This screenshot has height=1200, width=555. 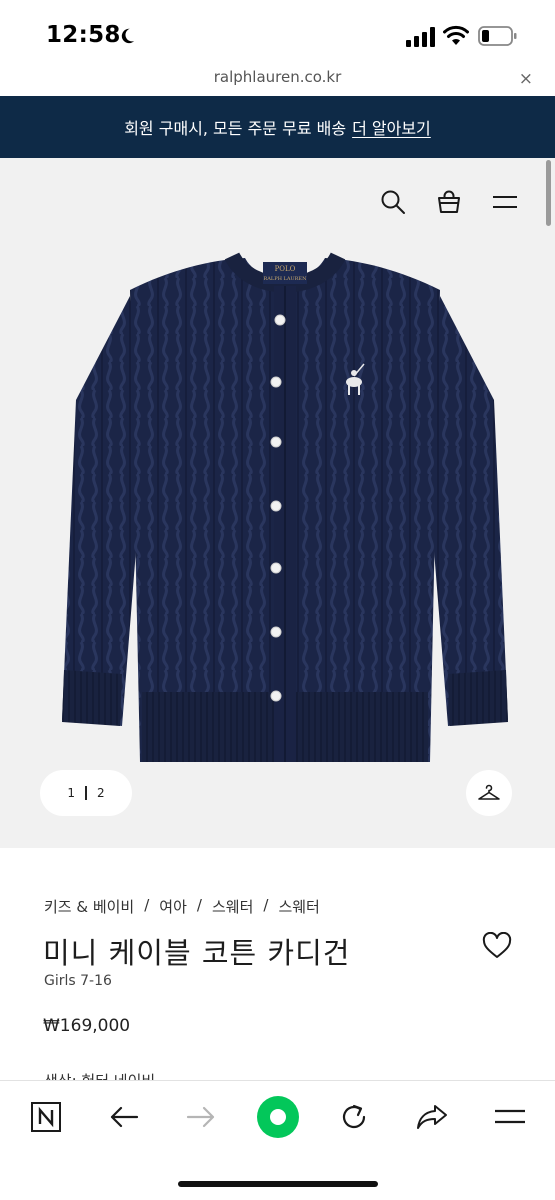 I want to click on promo-banner: 회원 구매시, 모든 주문 무료 배송 더 알아보기, so click(x=277, y=127).